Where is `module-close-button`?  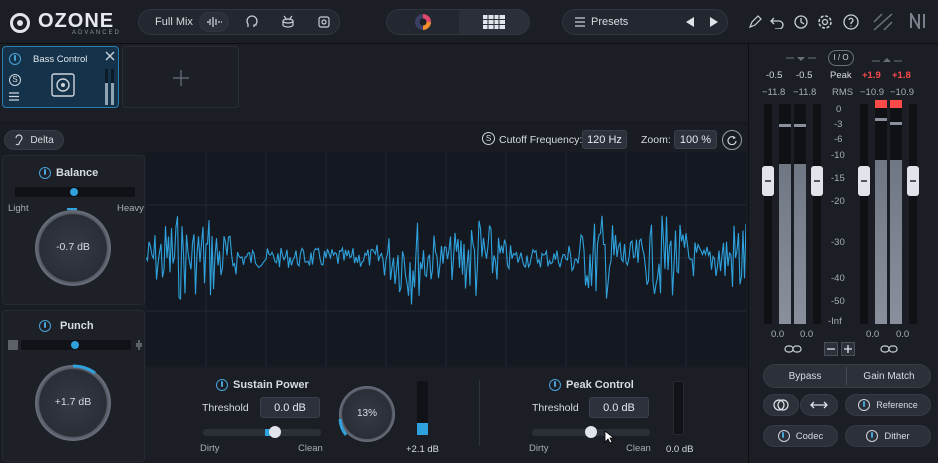
module-close-button is located at coordinates (110, 57).